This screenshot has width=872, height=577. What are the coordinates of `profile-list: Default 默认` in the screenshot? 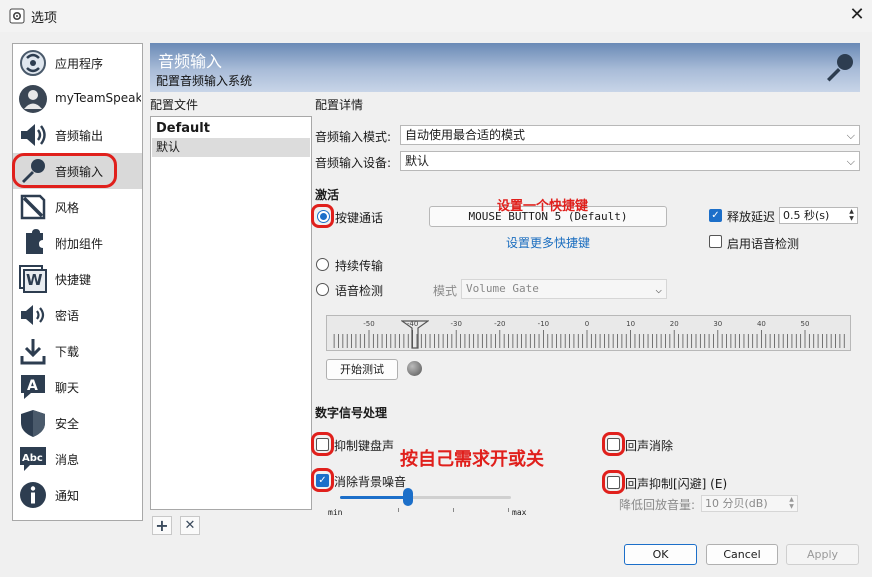 It's located at (231, 313).